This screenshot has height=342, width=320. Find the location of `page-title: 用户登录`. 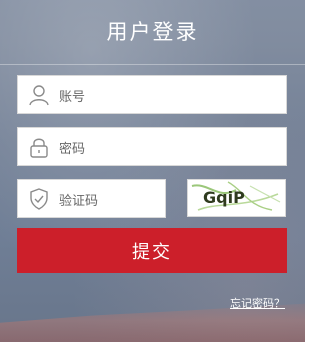

page-title: 用户登录 is located at coordinates (152, 32).